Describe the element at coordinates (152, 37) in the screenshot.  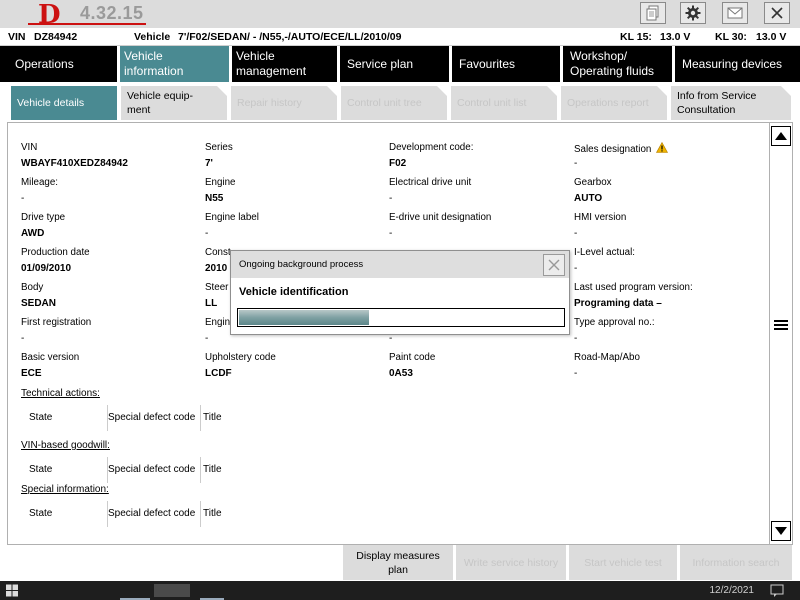
I see `vehicle-label: Vehicle` at that location.